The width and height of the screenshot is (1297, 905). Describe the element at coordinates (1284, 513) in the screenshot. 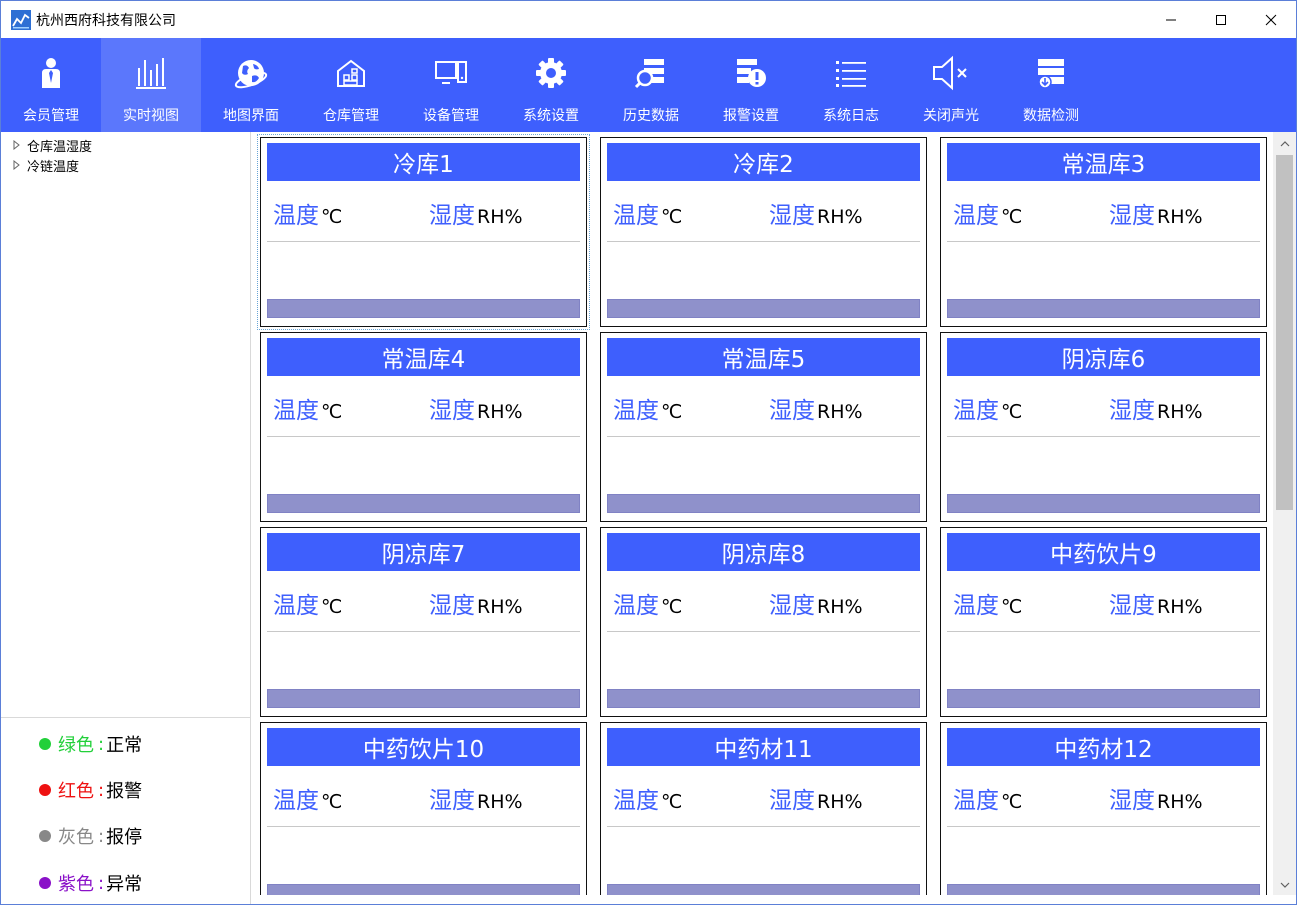

I see `vertical-scrollbar` at that location.